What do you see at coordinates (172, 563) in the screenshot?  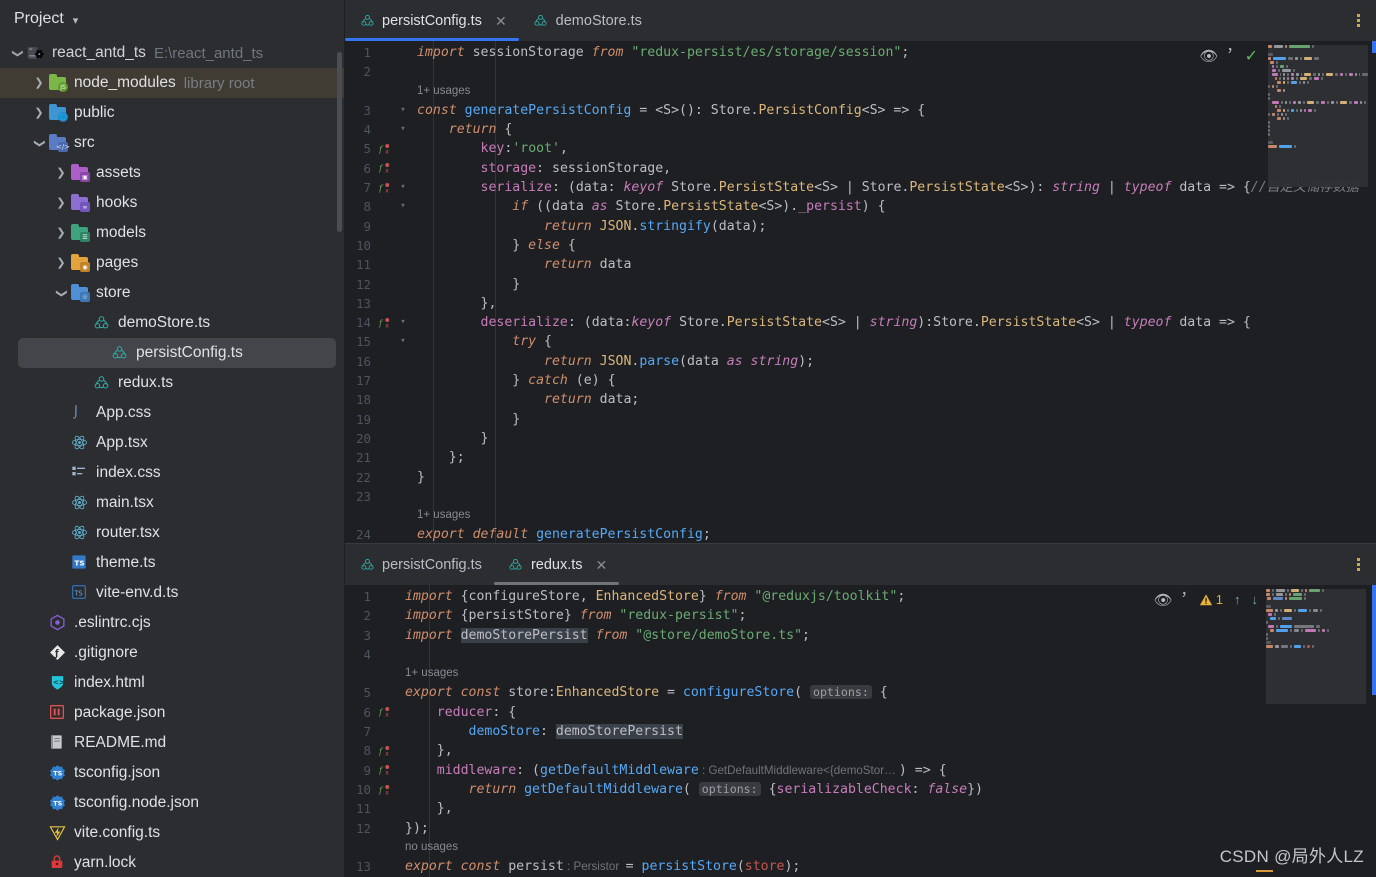 I see `tree-item-theme-ts: TS theme.ts` at bounding box center [172, 563].